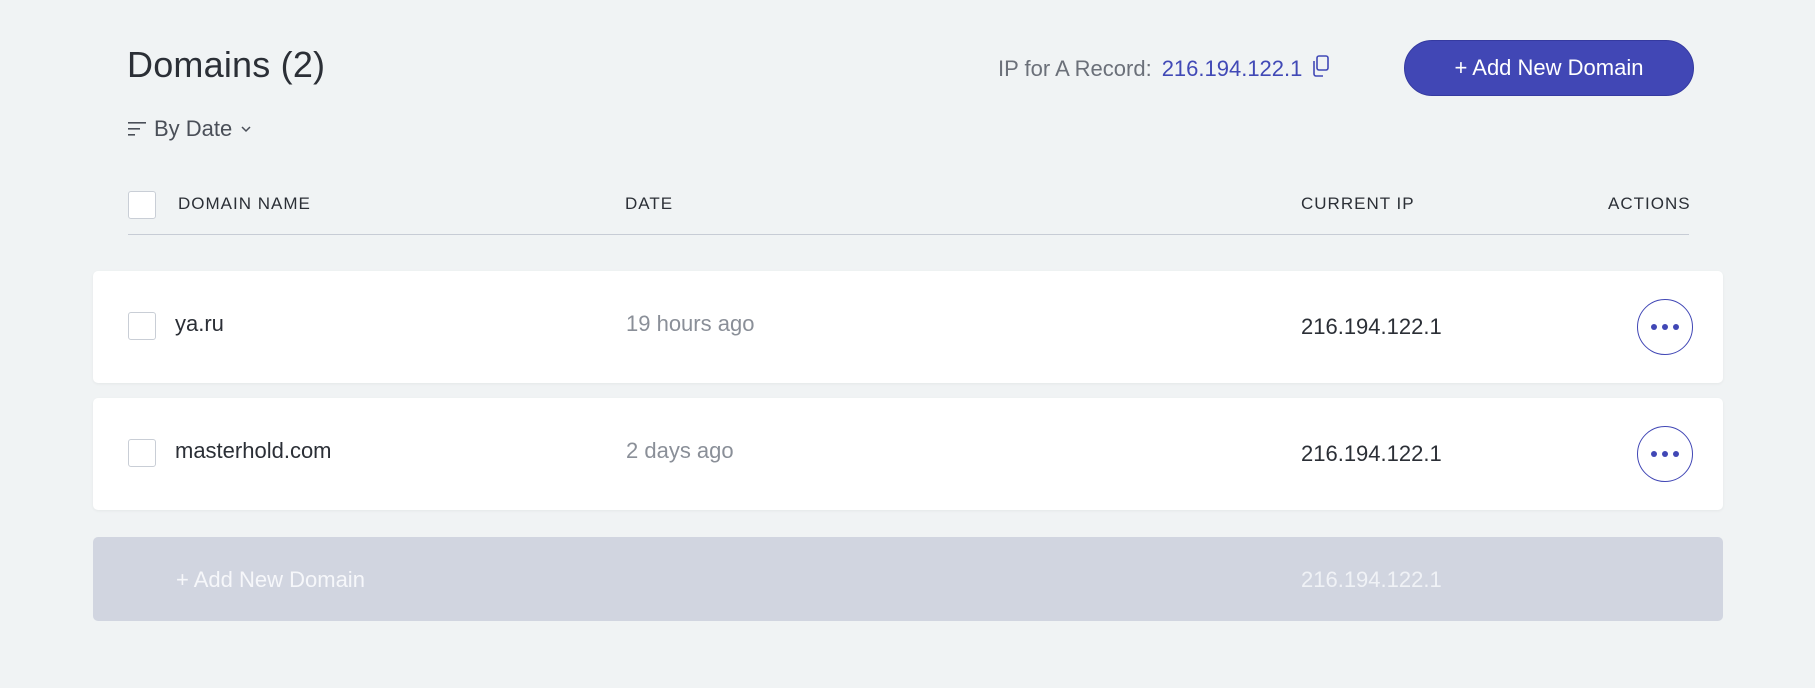 This screenshot has width=1815, height=688. Describe the element at coordinates (253, 450) in the screenshot. I see `domain-name: masterhold.com` at that location.